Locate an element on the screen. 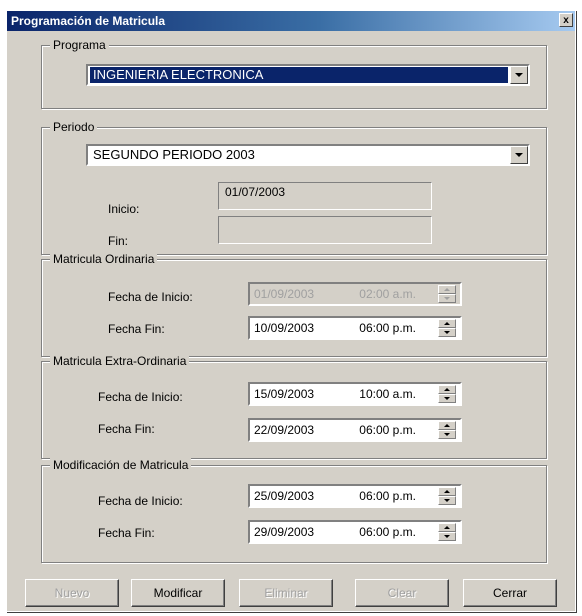 The height and width of the screenshot is (616, 582). ordinaria-start-date: 01/09/2003 is located at coordinates (284, 294).